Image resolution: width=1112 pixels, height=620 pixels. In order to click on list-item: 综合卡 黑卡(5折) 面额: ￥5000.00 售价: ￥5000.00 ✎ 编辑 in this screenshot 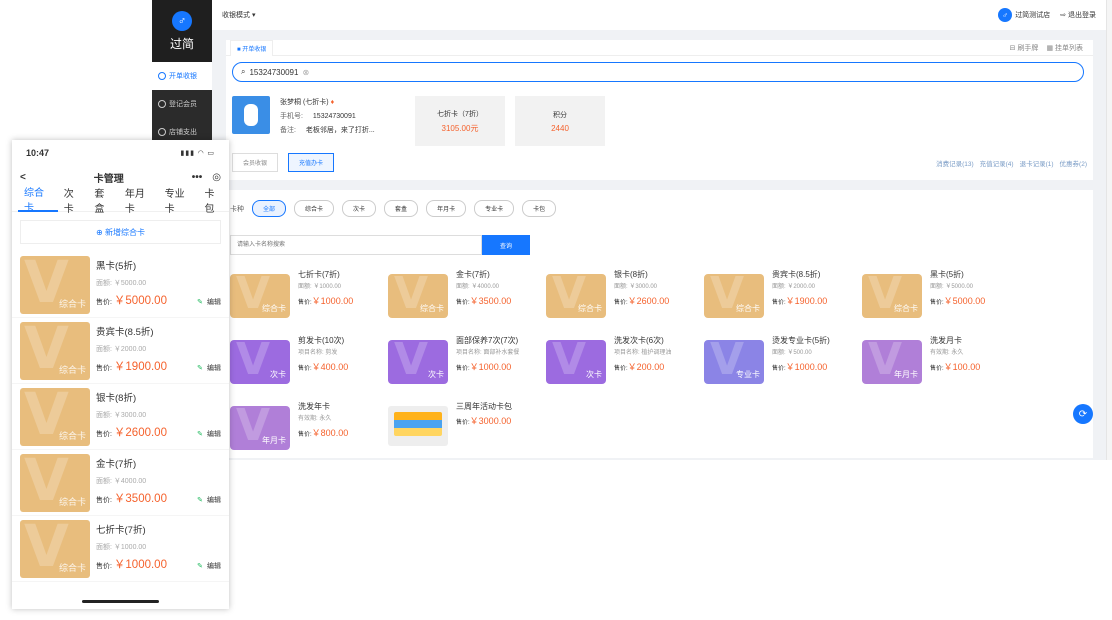, I will do `click(120, 285)`.